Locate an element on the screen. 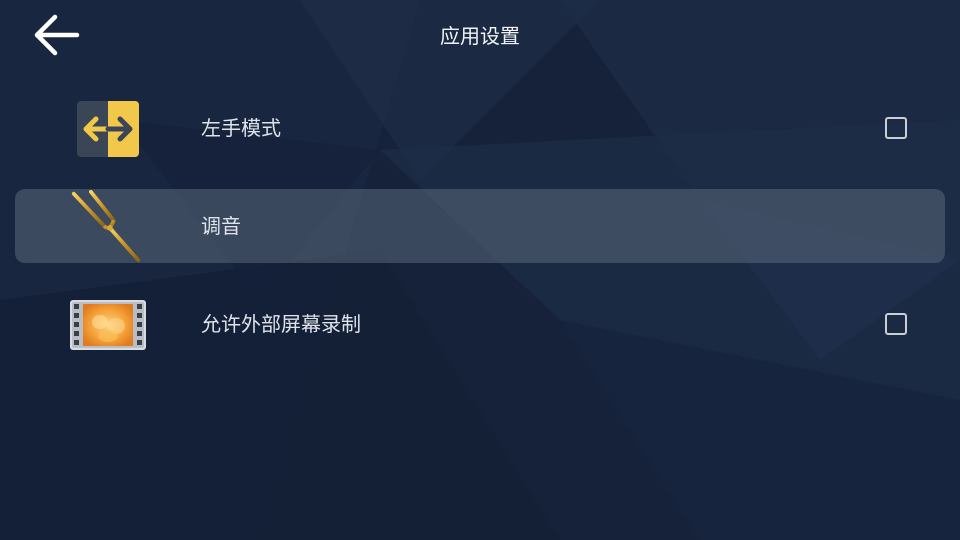  setting-label: 允许外部屏幕录制 is located at coordinates (281, 324).